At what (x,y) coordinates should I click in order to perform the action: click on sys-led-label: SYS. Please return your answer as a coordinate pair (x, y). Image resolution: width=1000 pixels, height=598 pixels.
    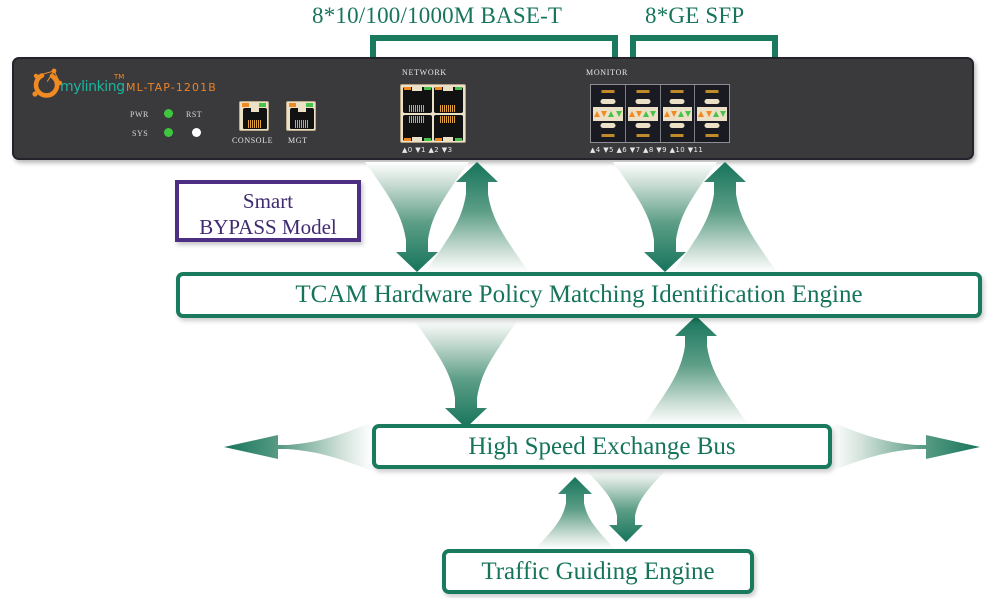
    Looking at the image, I should click on (140, 133).